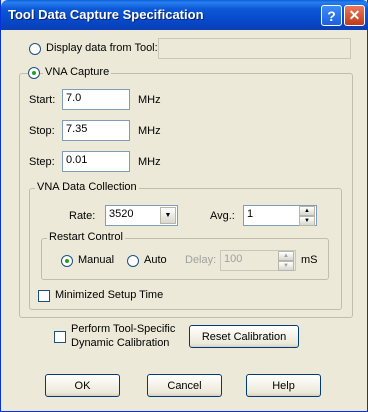 The width and height of the screenshot is (368, 412). I want to click on help-title-button: ?, so click(331, 15).